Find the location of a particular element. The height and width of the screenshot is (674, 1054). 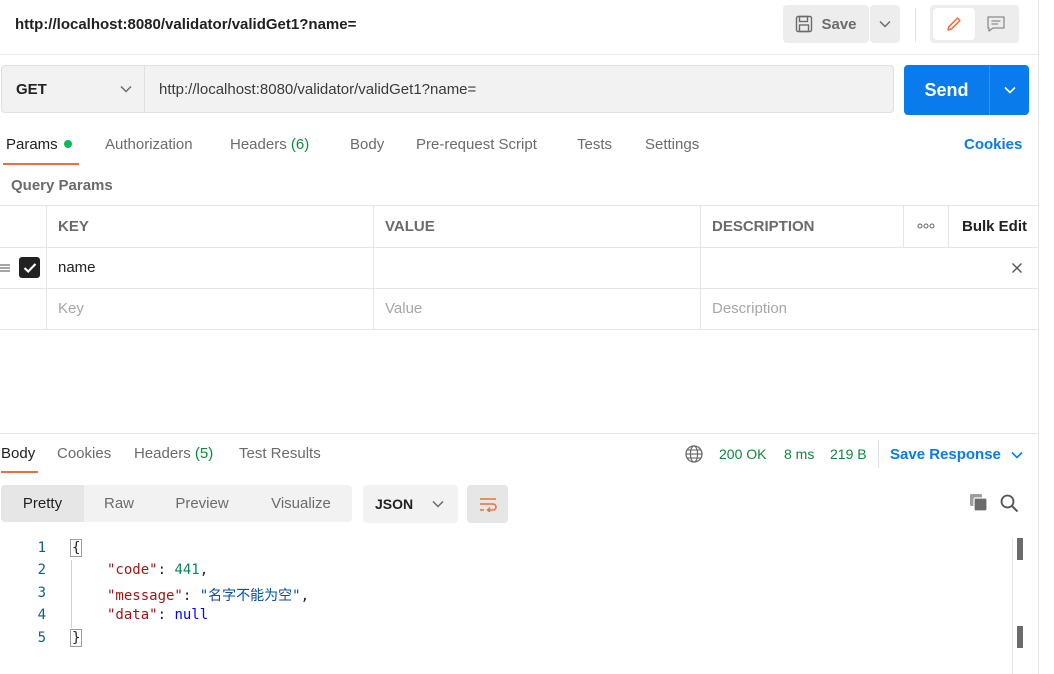

view-raw: Raw is located at coordinates (119, 503).